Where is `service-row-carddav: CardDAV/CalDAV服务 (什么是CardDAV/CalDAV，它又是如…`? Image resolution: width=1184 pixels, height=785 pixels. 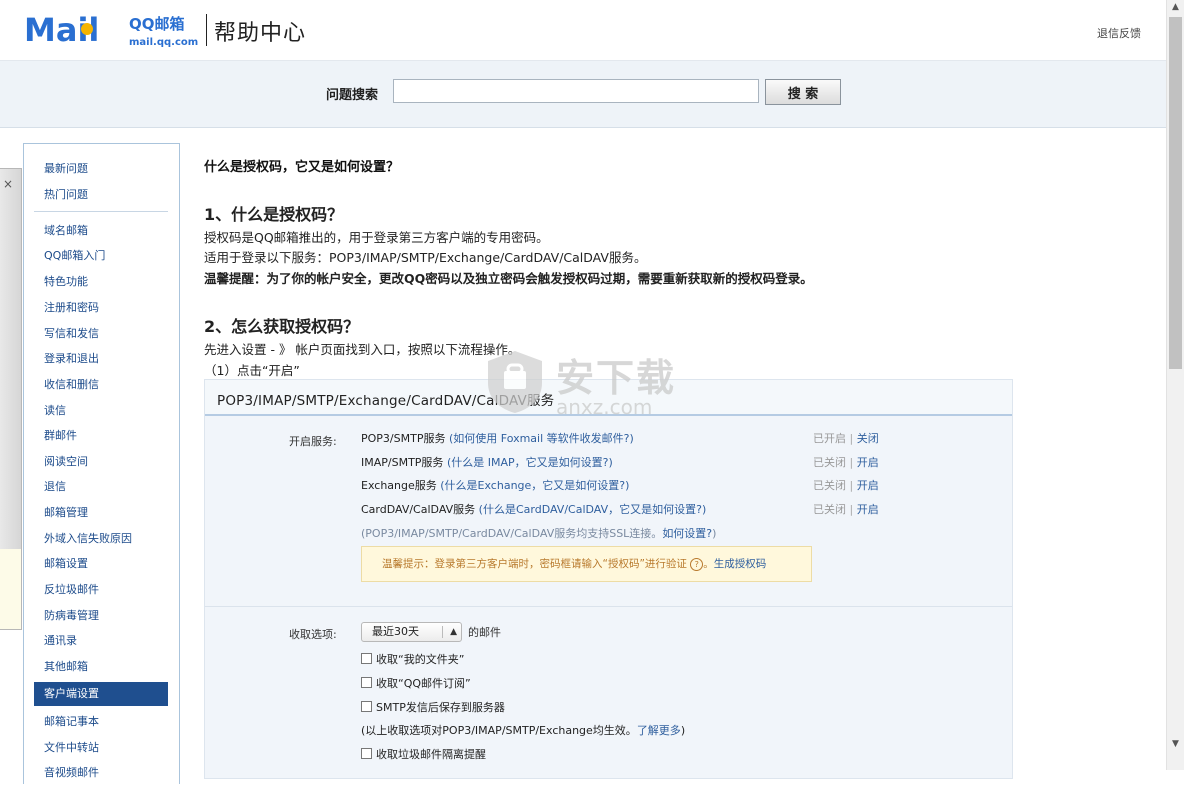
service-row-carddav: CardDAV/CalDAV服务 (什么是CardDAV/CalDAV，它又是如… is located at coordinates (533, 509).